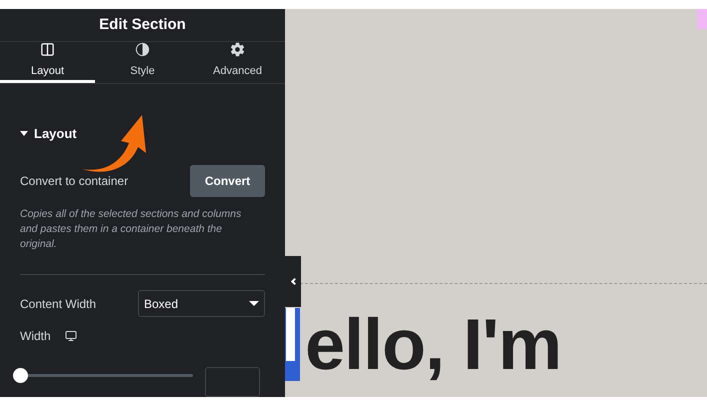  Describe the element at coordinates (58, 304) in the screenshot. I see `content-width-label: Content Width` at that location.